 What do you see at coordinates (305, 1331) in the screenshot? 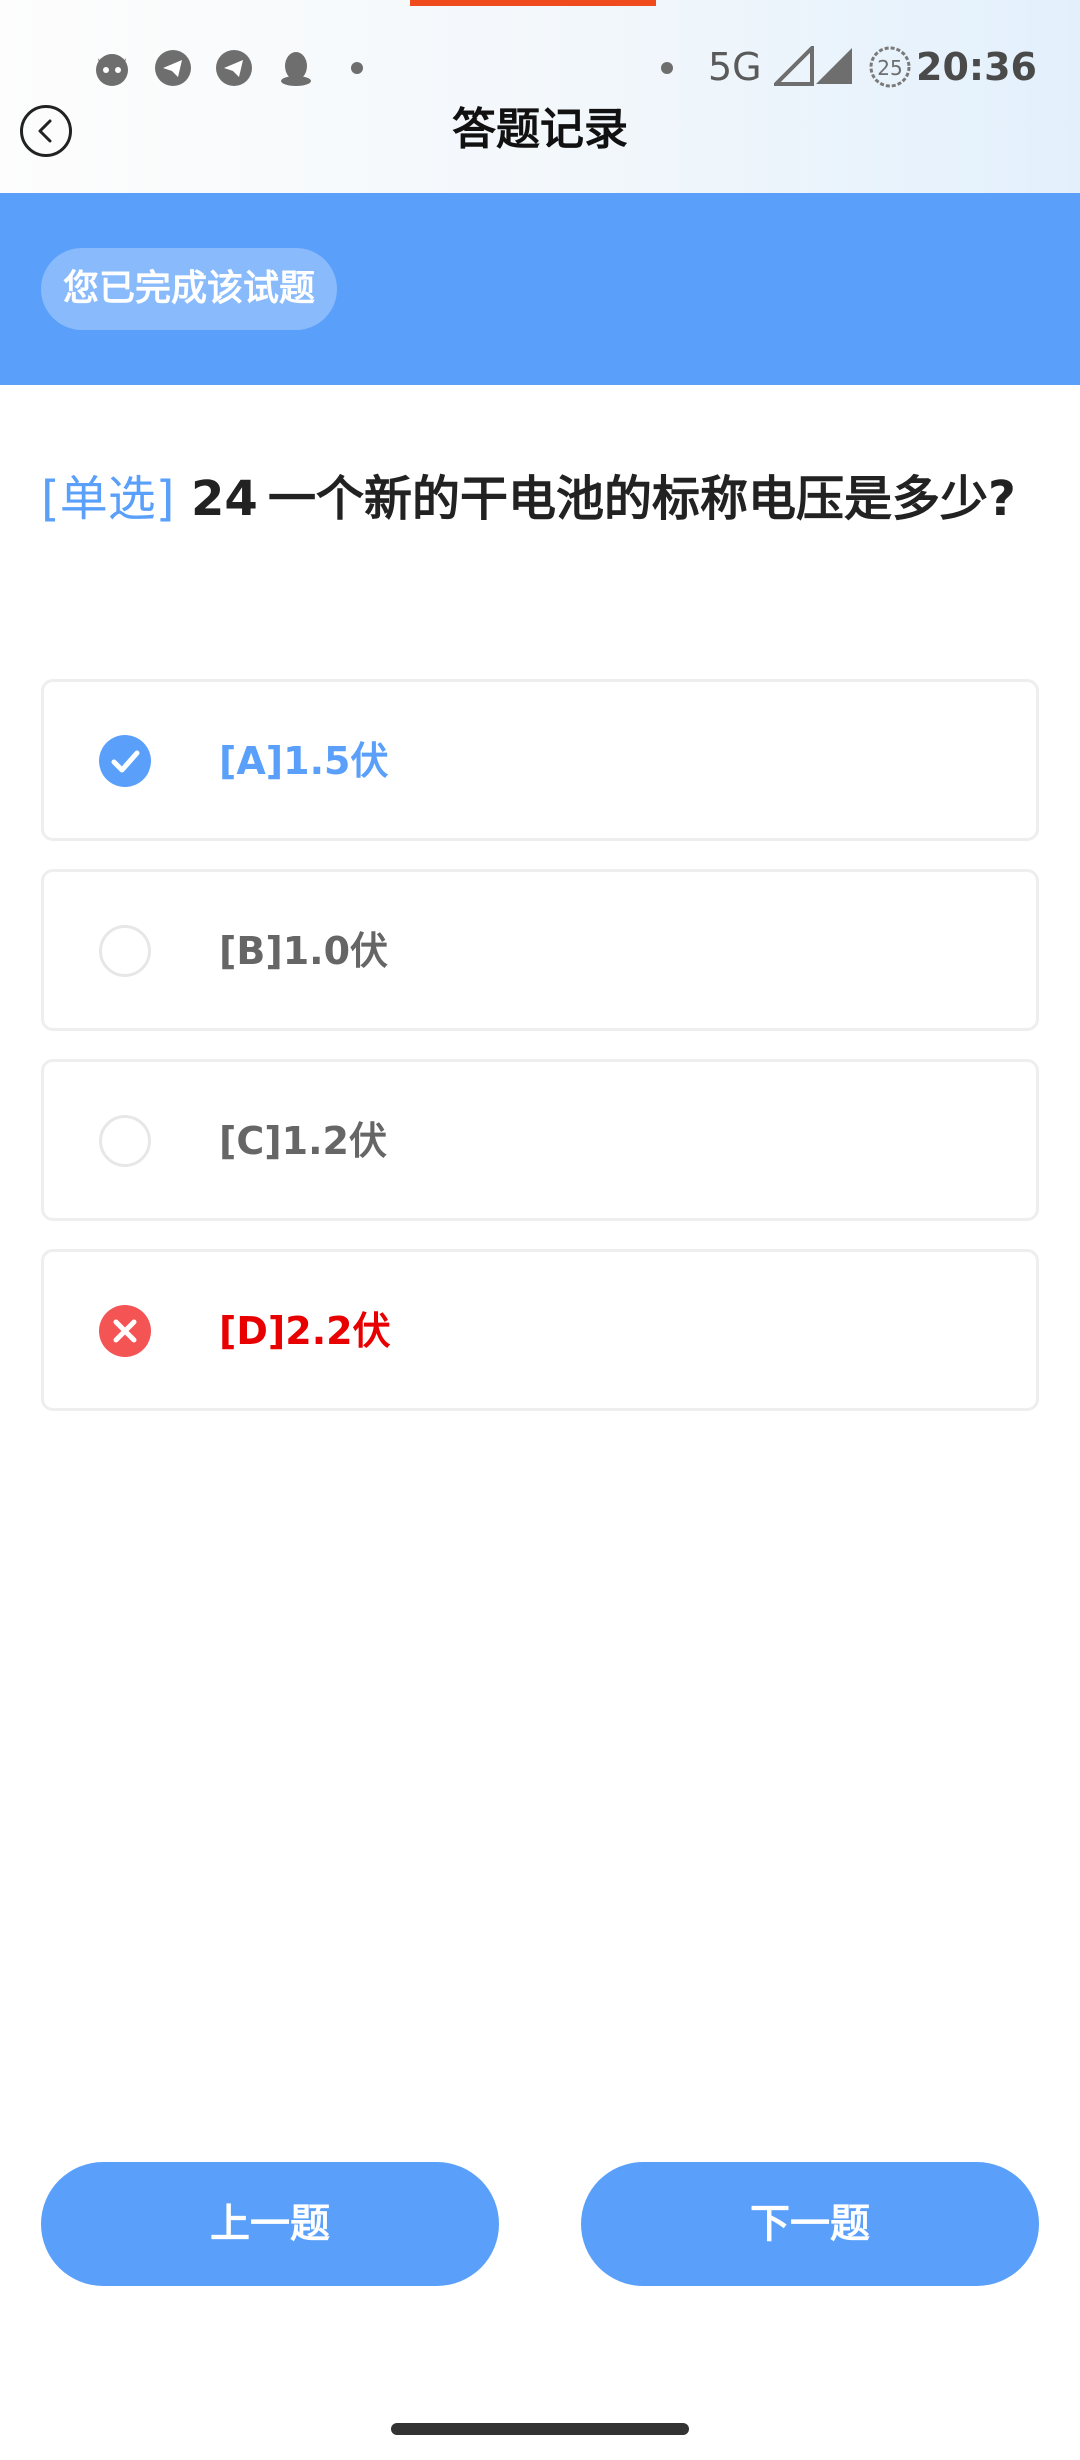
I see `option-label: [D]2.2伏` at bounding box center [305, 1331].